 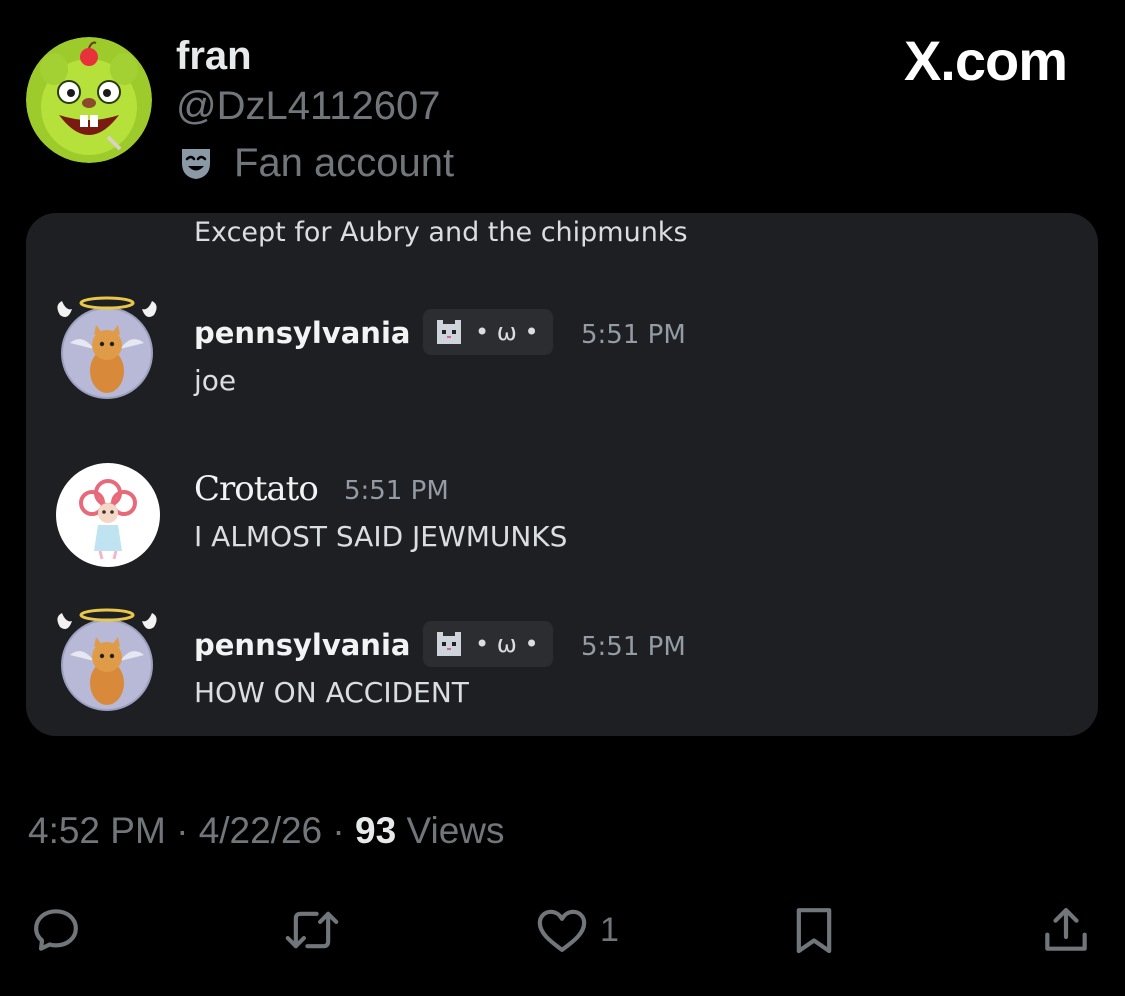 I want to click on reply-icon, so click(x=56, y=930).